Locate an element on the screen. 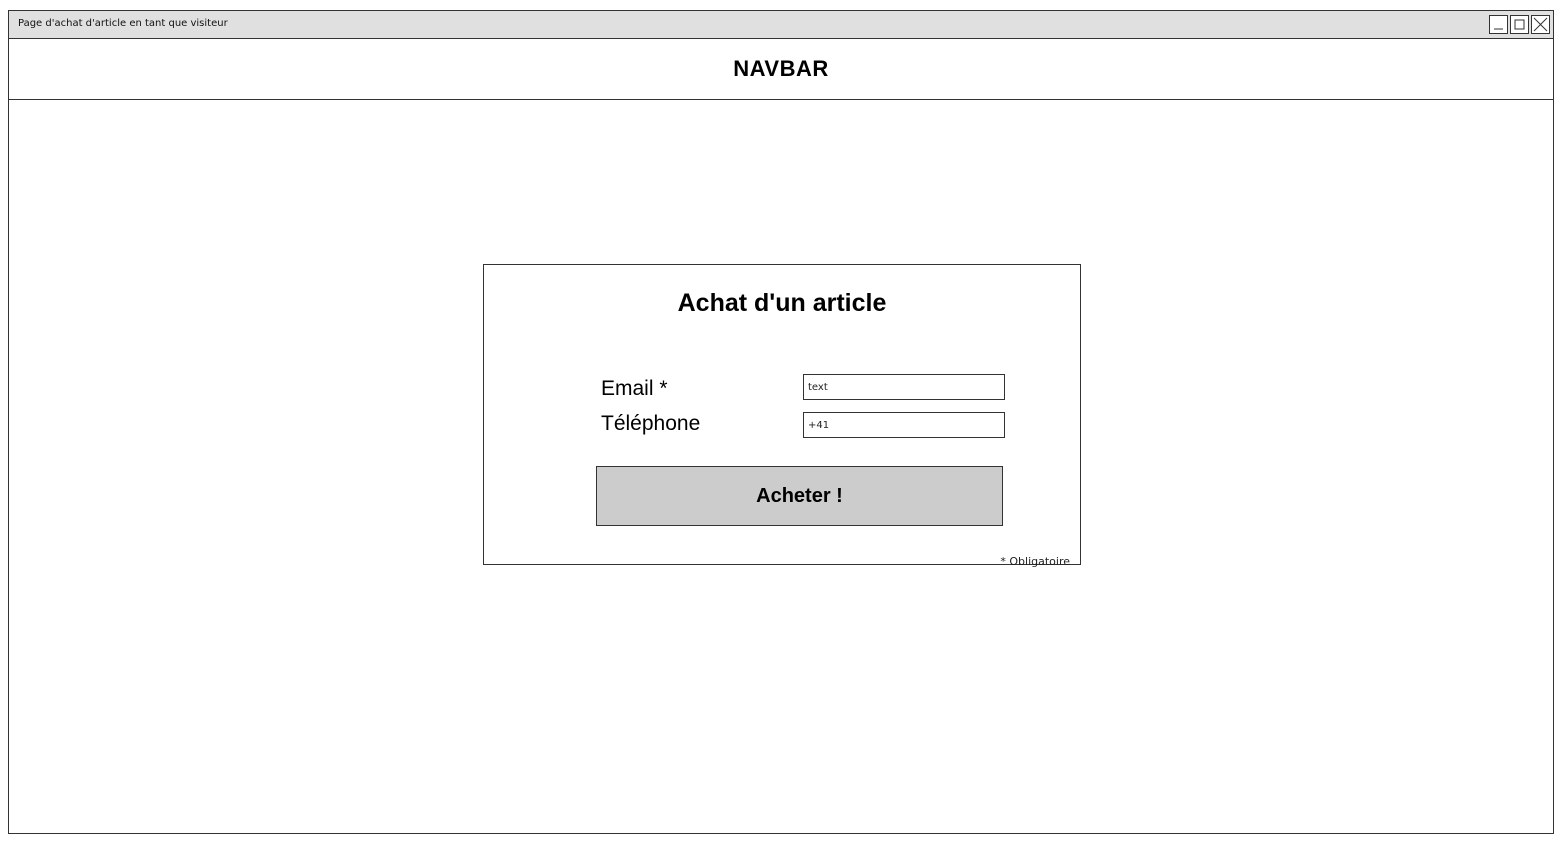  email-field is located at coordinates (904, 387).